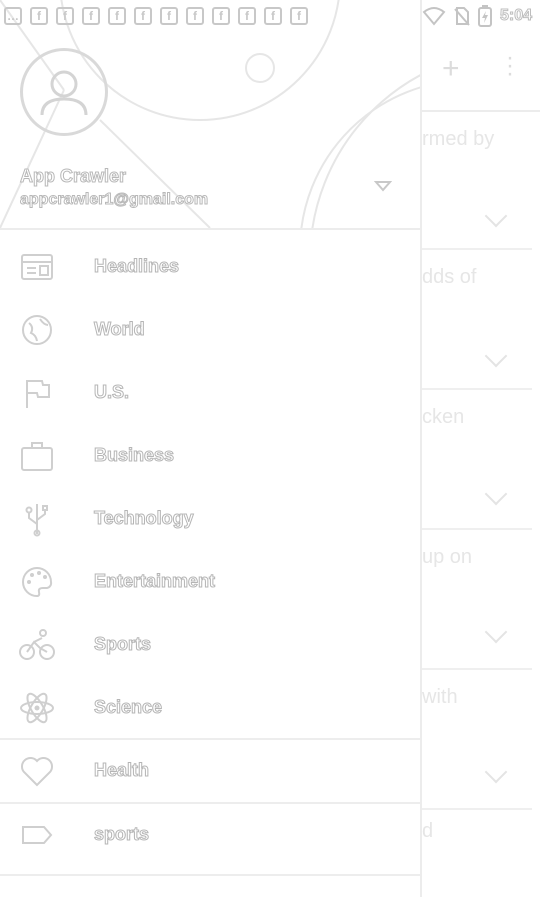  What do you see at coordinates (451, 68) in the screenshot?
I see `add-icon: +` at bounding box center [451, 68].